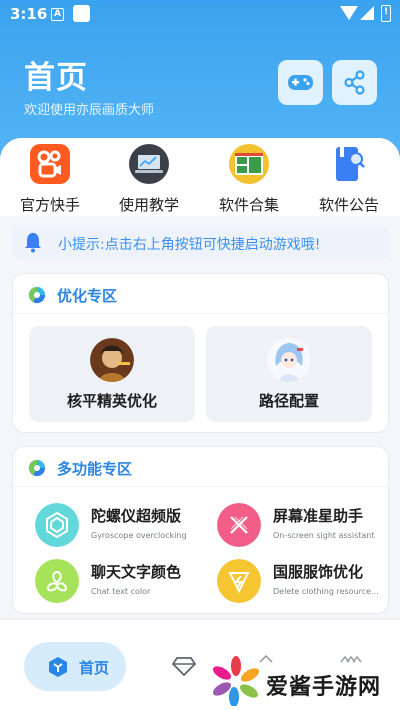 The image size is (400, 710). Describe the element at coordinates (324, 535) in the screenshot. I see `feature-desc: On-screen sight assistant` at that location.